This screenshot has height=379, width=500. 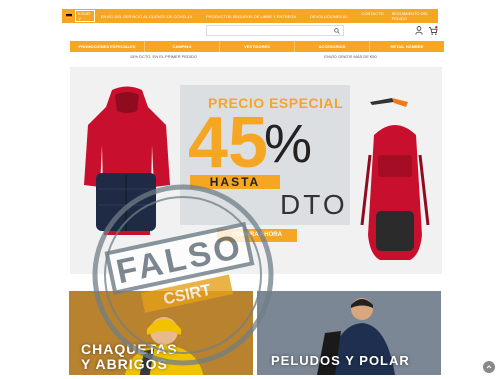 I want to click on currency-selector: € EUR ∨, so click(x=85, y=16).